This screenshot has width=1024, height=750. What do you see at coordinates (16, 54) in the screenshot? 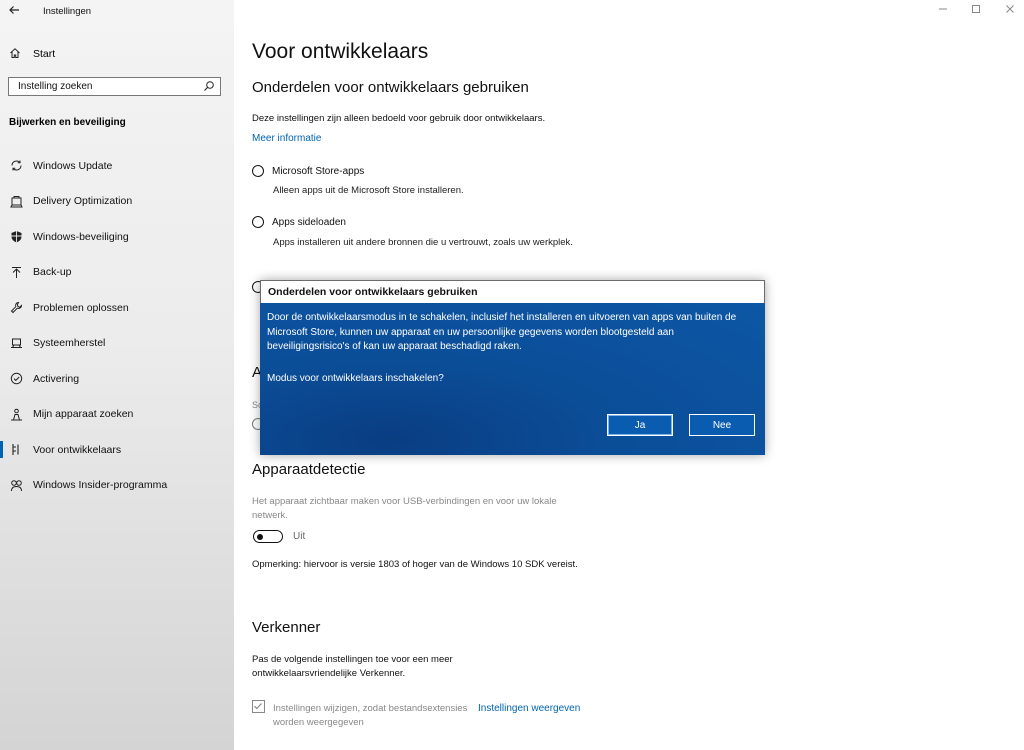
I see `home-icon` at bounding box center [16, 54].